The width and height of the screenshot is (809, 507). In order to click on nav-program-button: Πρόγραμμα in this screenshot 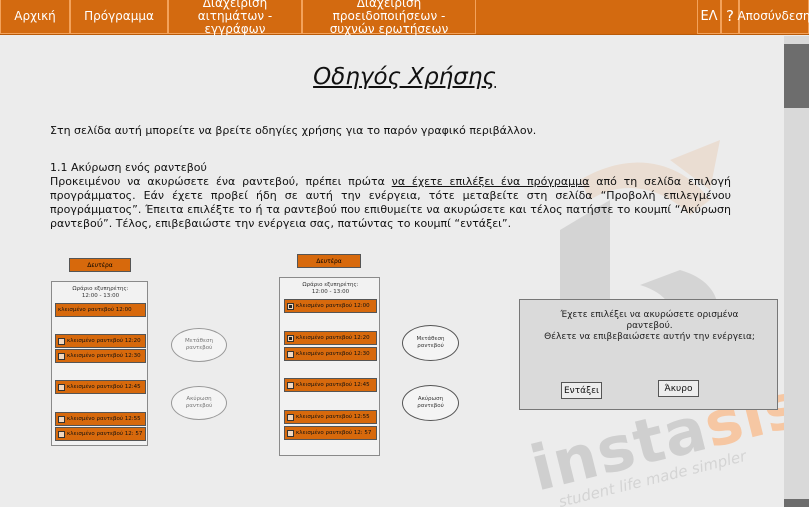, I will do `click(119, 17)`.